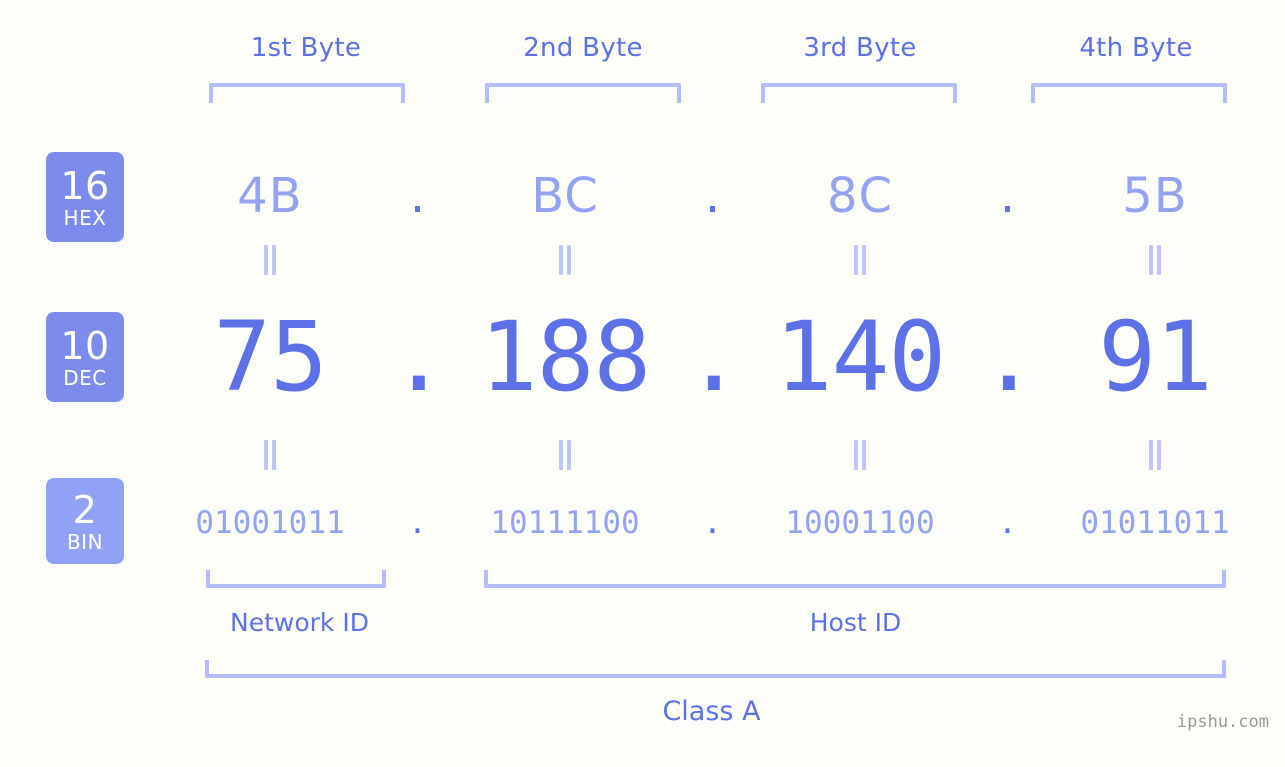  Describe the element at coordinates (712, 457) in the screenshot. I see `equals-row-dec-bin` at that location.